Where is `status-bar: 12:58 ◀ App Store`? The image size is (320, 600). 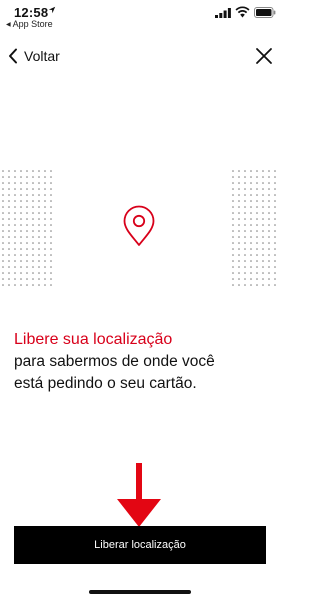
status-bar: 12:58 ◀ App Store is located at coordinates (140, 16).